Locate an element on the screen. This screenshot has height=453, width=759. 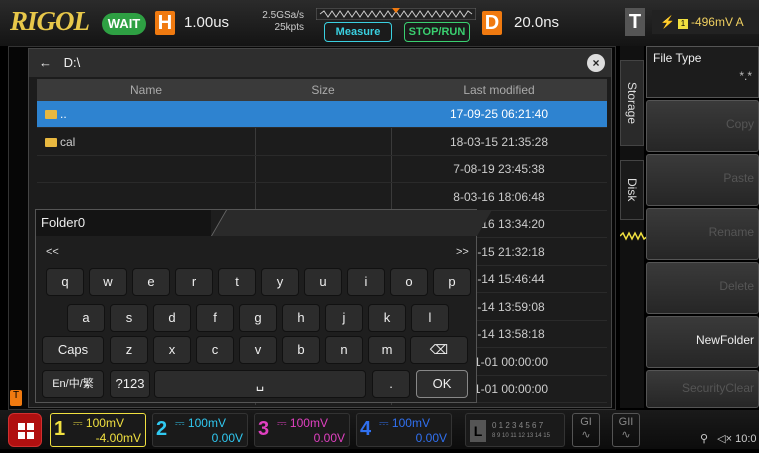
column-size: Size is located at coordinates (323, 90).